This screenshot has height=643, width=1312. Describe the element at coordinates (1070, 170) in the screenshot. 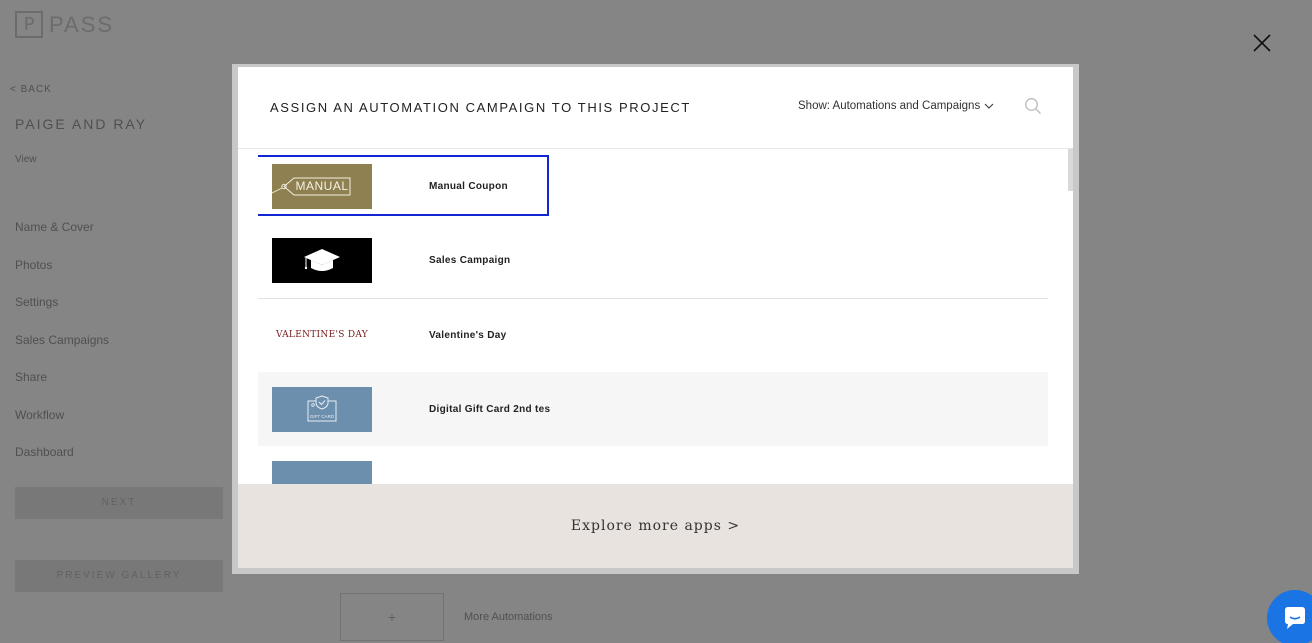

I see `list-scrollbar` at that location.